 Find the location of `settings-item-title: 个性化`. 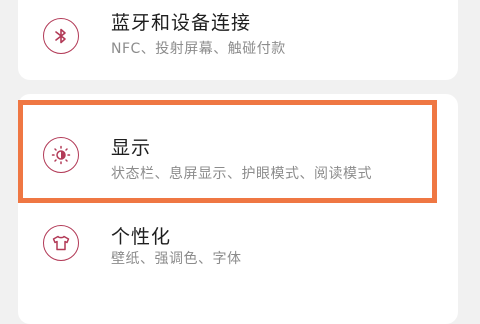

settings-item-title: 个性化 is located at coordinates (141, 237).